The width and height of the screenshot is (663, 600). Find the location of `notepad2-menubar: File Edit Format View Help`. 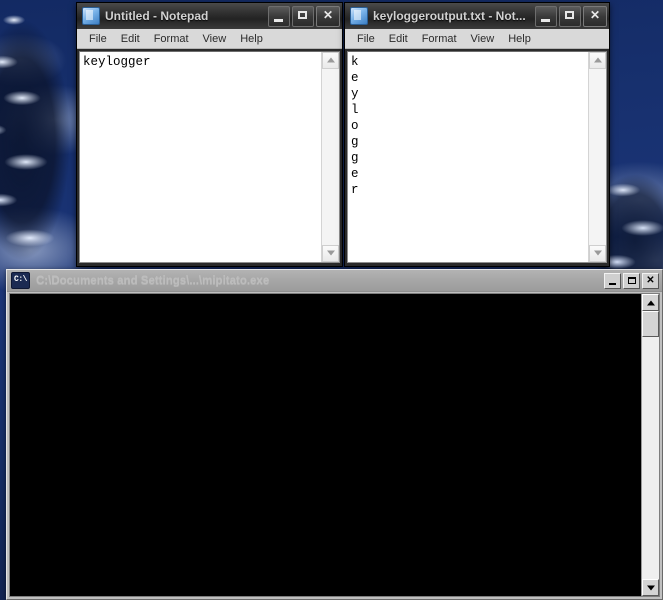

notepad2-menubar: File Edit Format View Help is located at coordinates (477, 39).